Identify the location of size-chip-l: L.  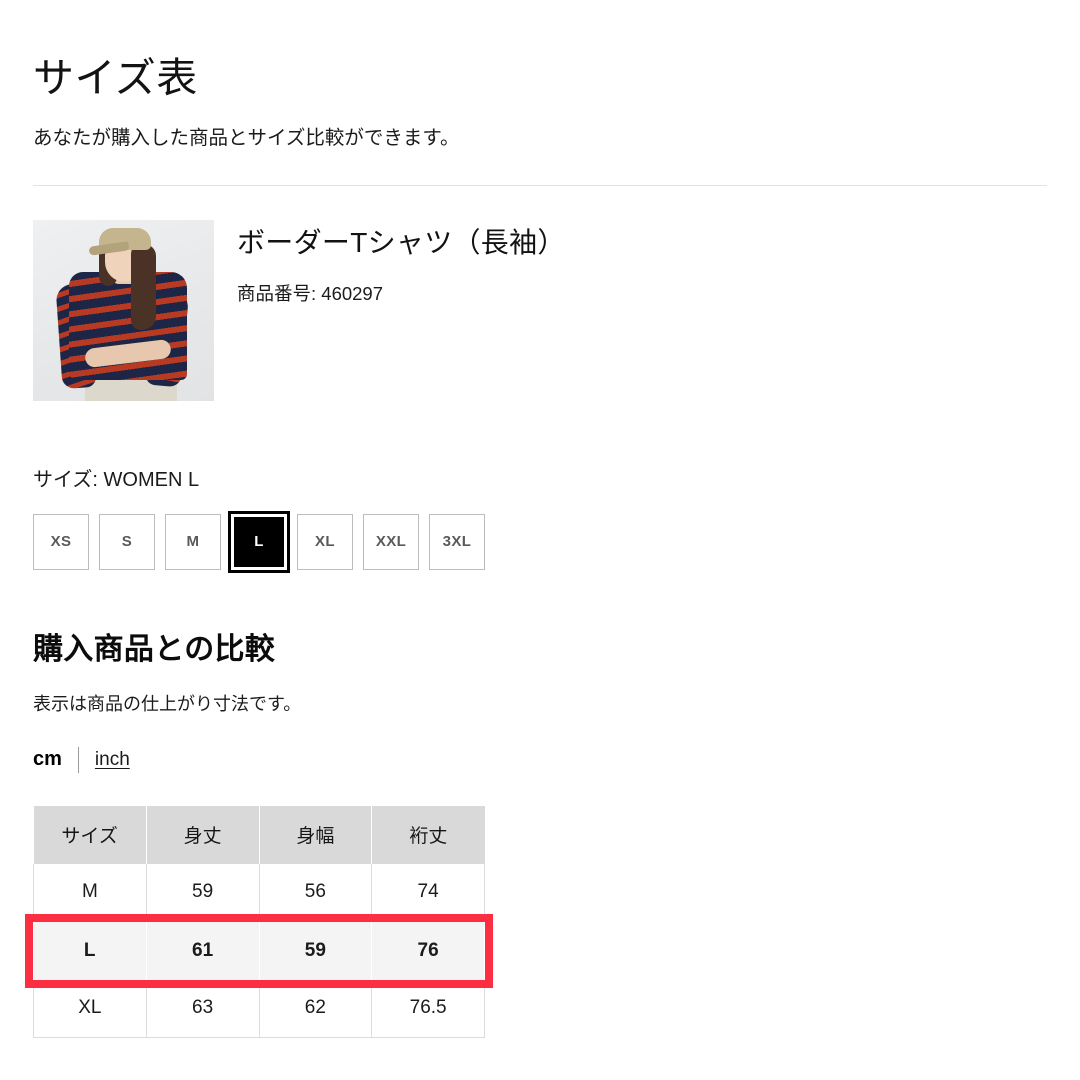
(259, 541).